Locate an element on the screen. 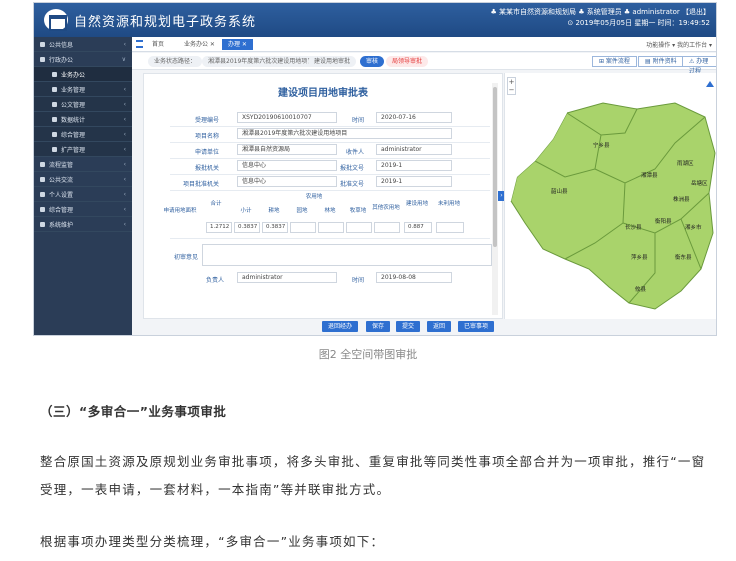 Image resolution: width=736 pixels, height=561 pixels. time-field: 2020-07-16 is located at coordinates (414, 117).